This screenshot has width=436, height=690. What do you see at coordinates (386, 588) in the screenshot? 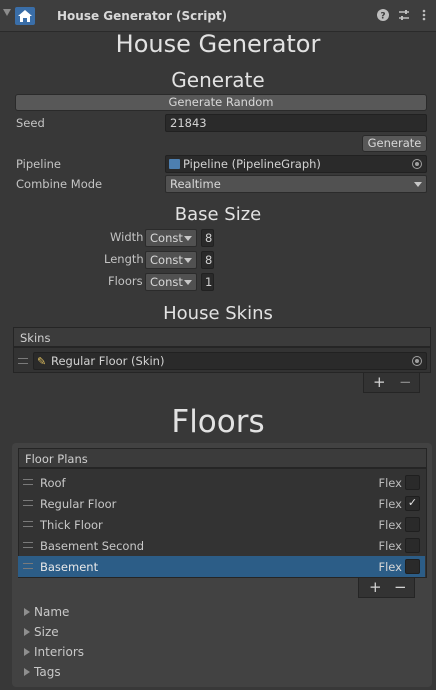
I see `floor-plans-add-remove-bar: + −` at bounding box center [386, 588].